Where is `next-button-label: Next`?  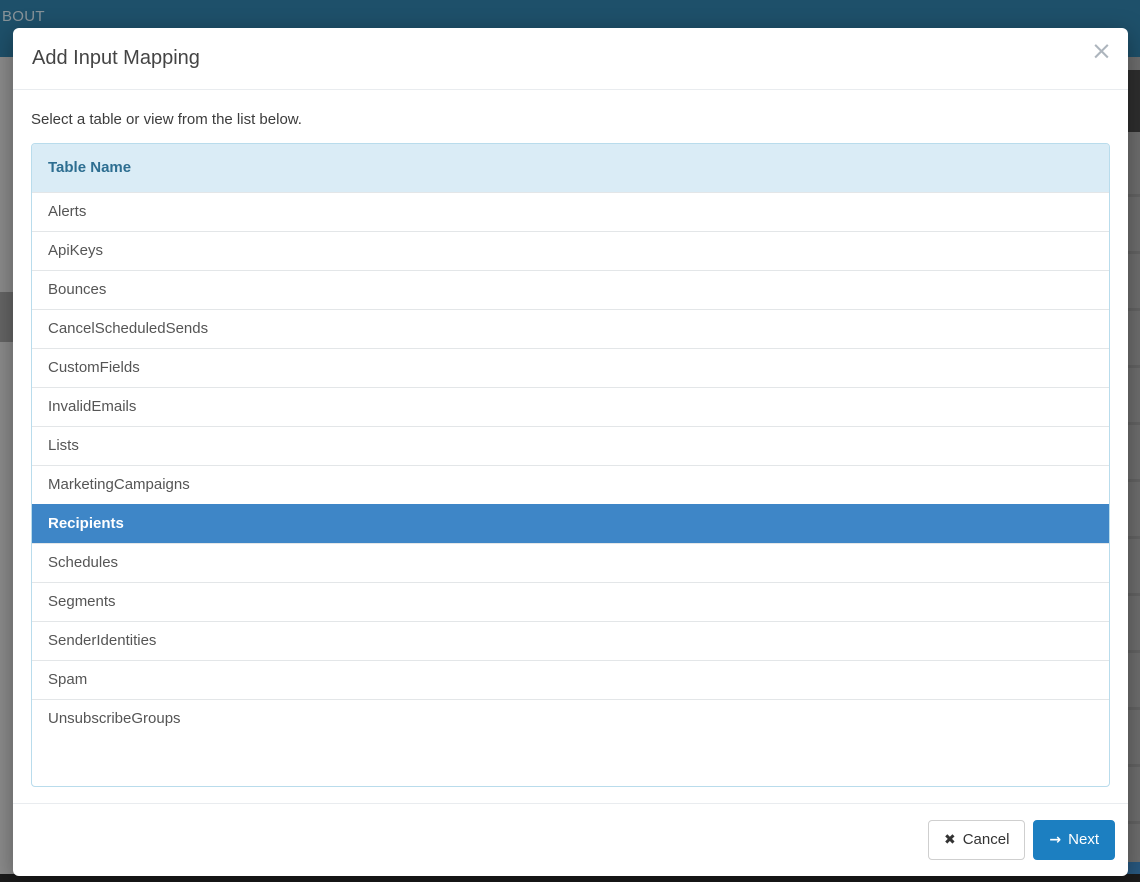 next-button-label: Next is located at coordinates (1083, 839).